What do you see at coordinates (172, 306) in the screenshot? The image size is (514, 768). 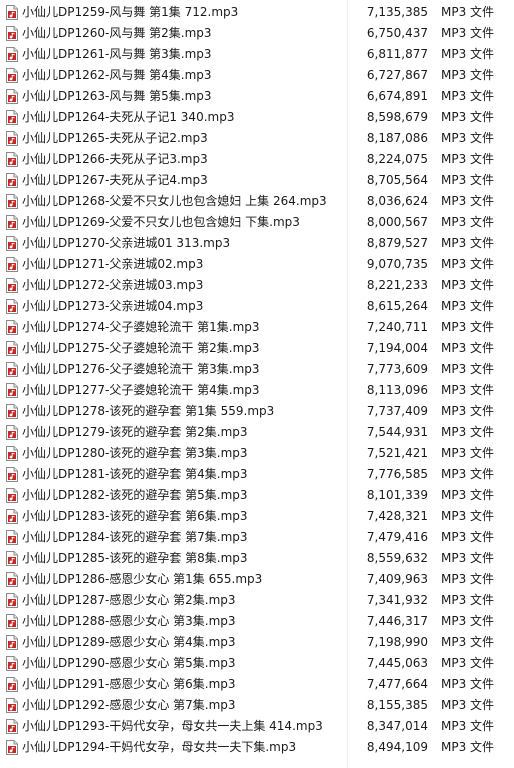 I see `file-name-cell: 小仙儿DP1273-父亲进城04.mp3` at bounding box center [172, 306].